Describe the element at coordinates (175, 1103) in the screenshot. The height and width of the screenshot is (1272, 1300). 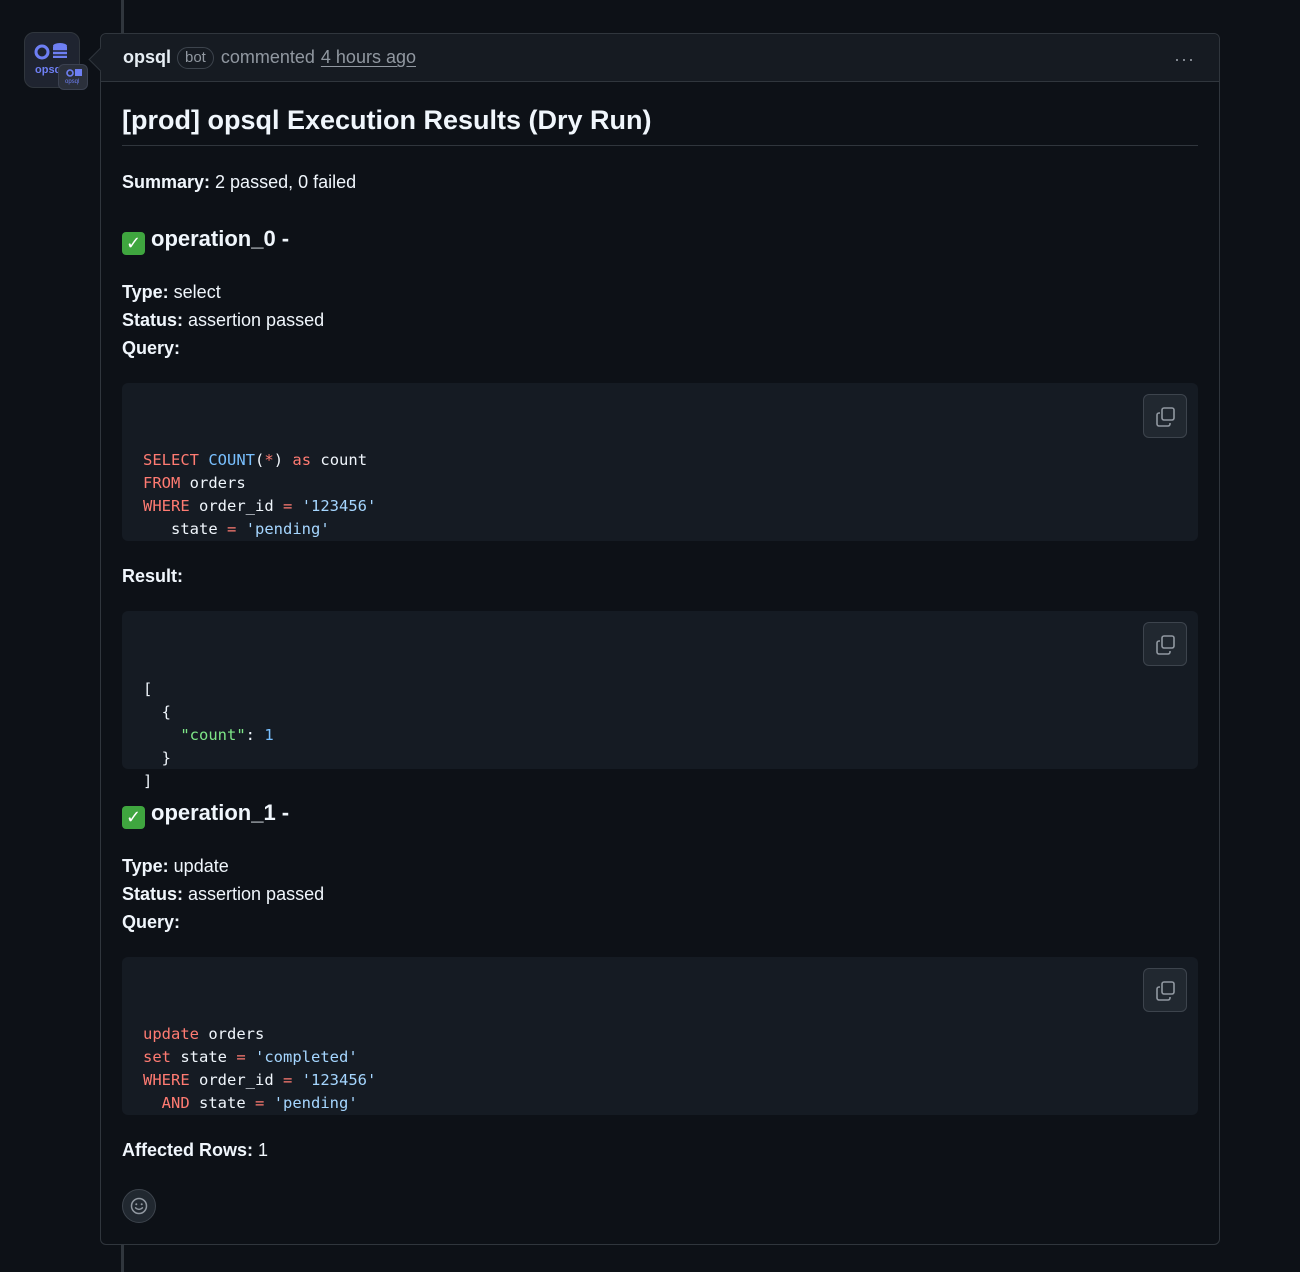
I see `code-token: AND` at that location.